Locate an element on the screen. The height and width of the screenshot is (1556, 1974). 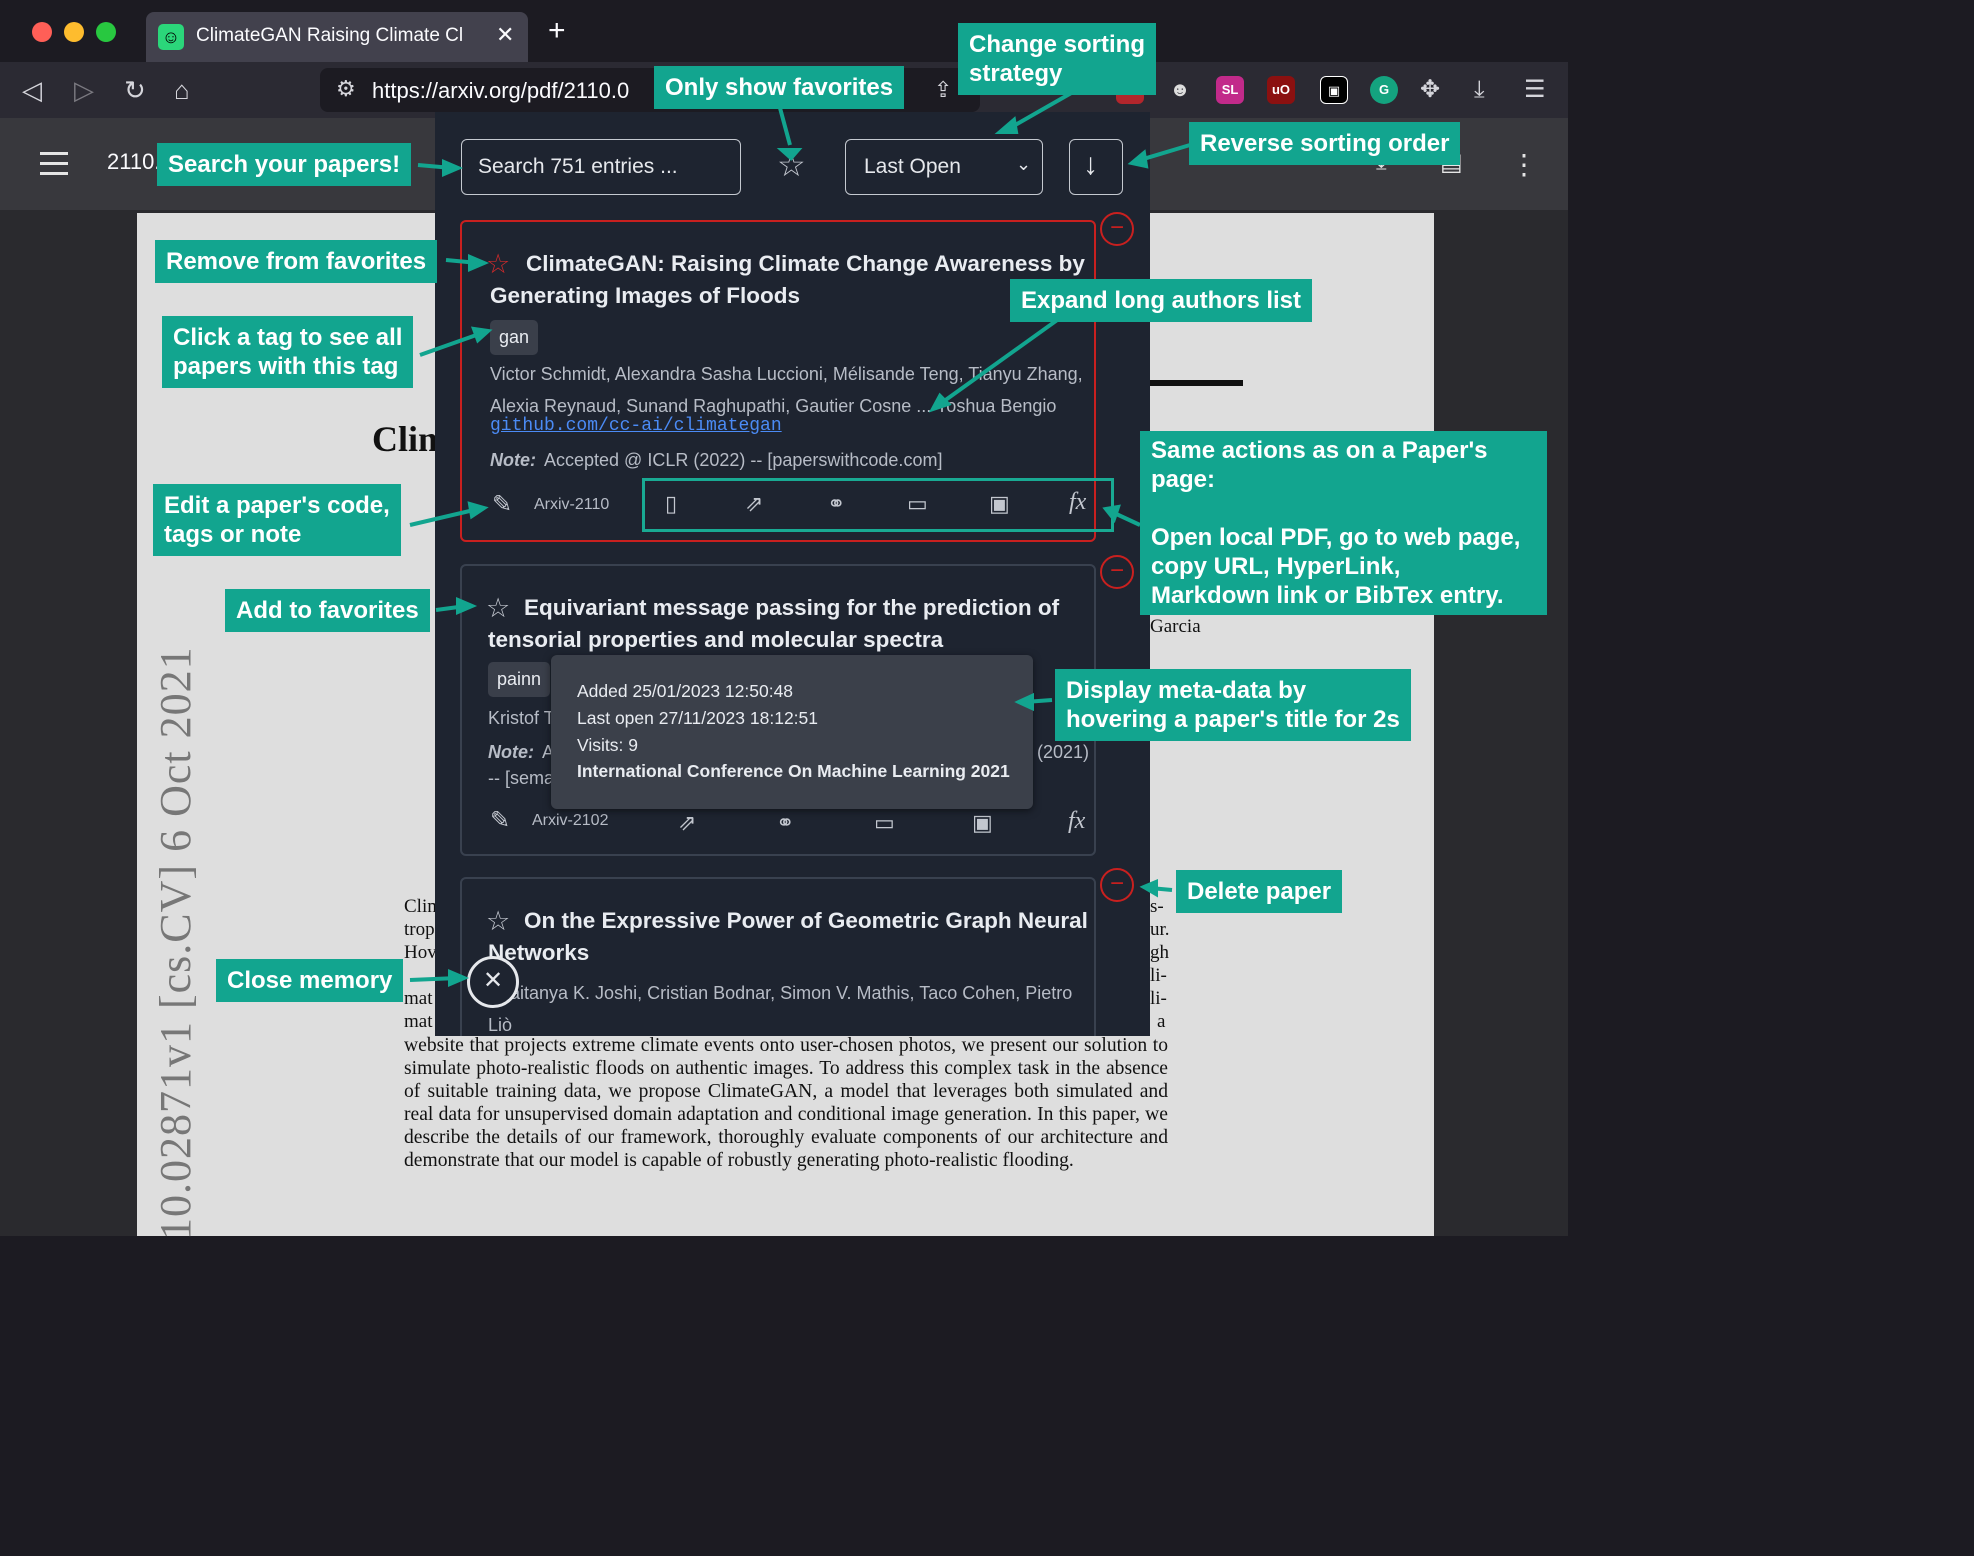
close-window-button is located at coordinates (42, 32).